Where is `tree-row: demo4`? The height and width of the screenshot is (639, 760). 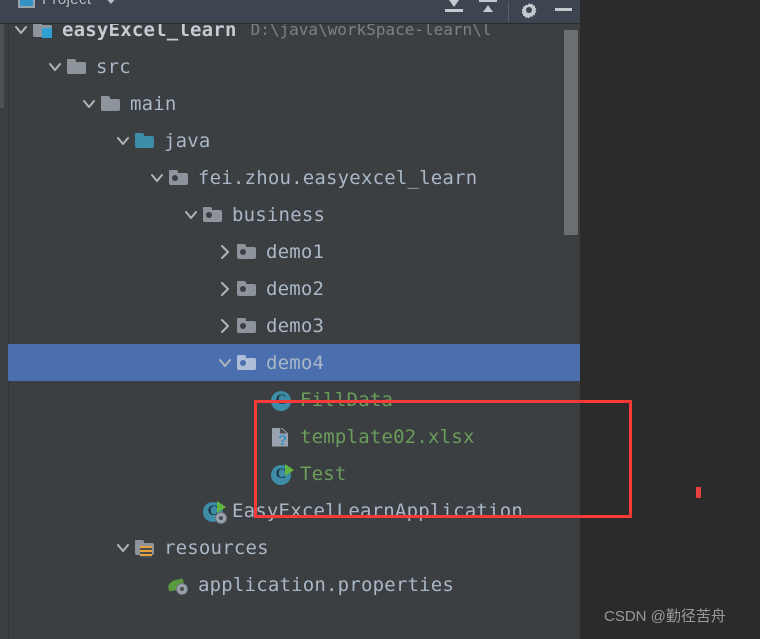 tree-row: demo4 is located at coordinates (294, 362).